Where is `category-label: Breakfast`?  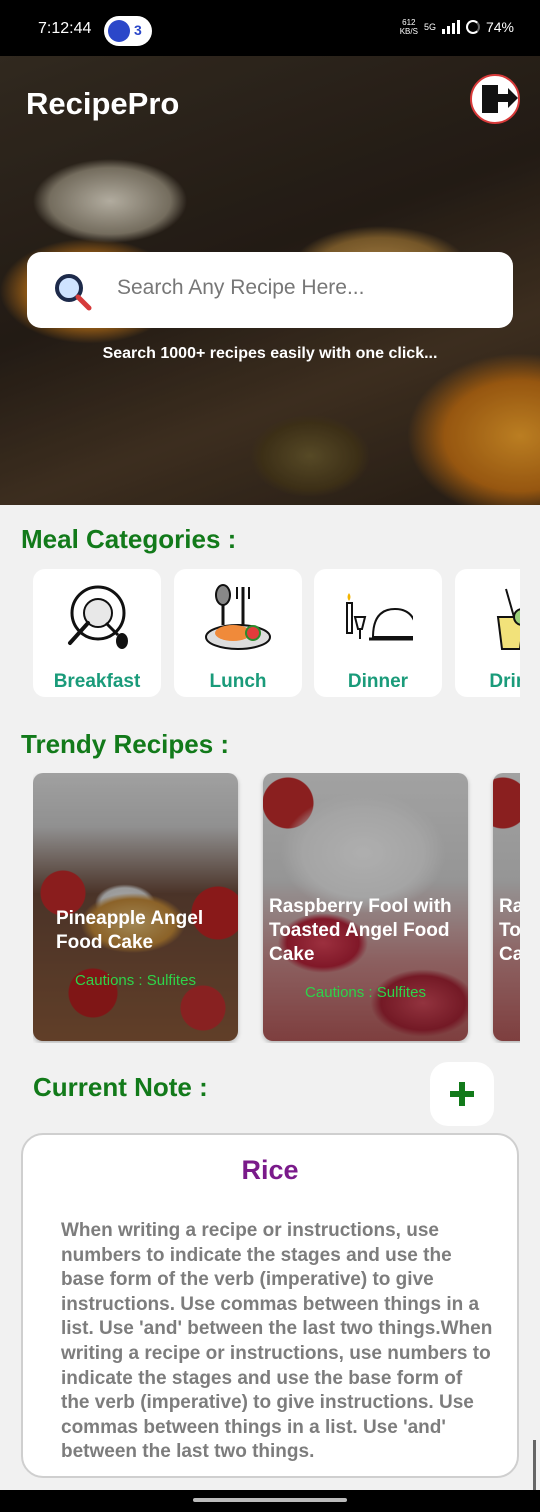
category-label: Breakfast is located at coordinates (97, 681).